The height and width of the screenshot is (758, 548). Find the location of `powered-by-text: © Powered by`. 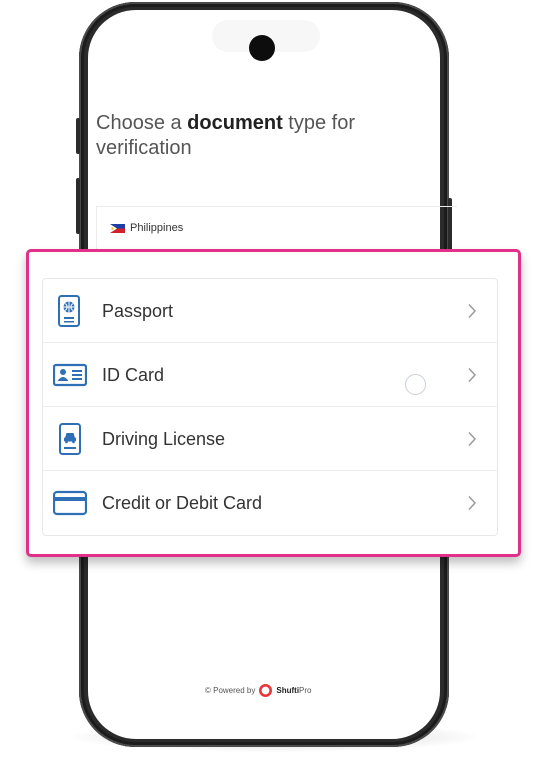

powered-by-text: © Powered by is located at coordinates (230, 690).